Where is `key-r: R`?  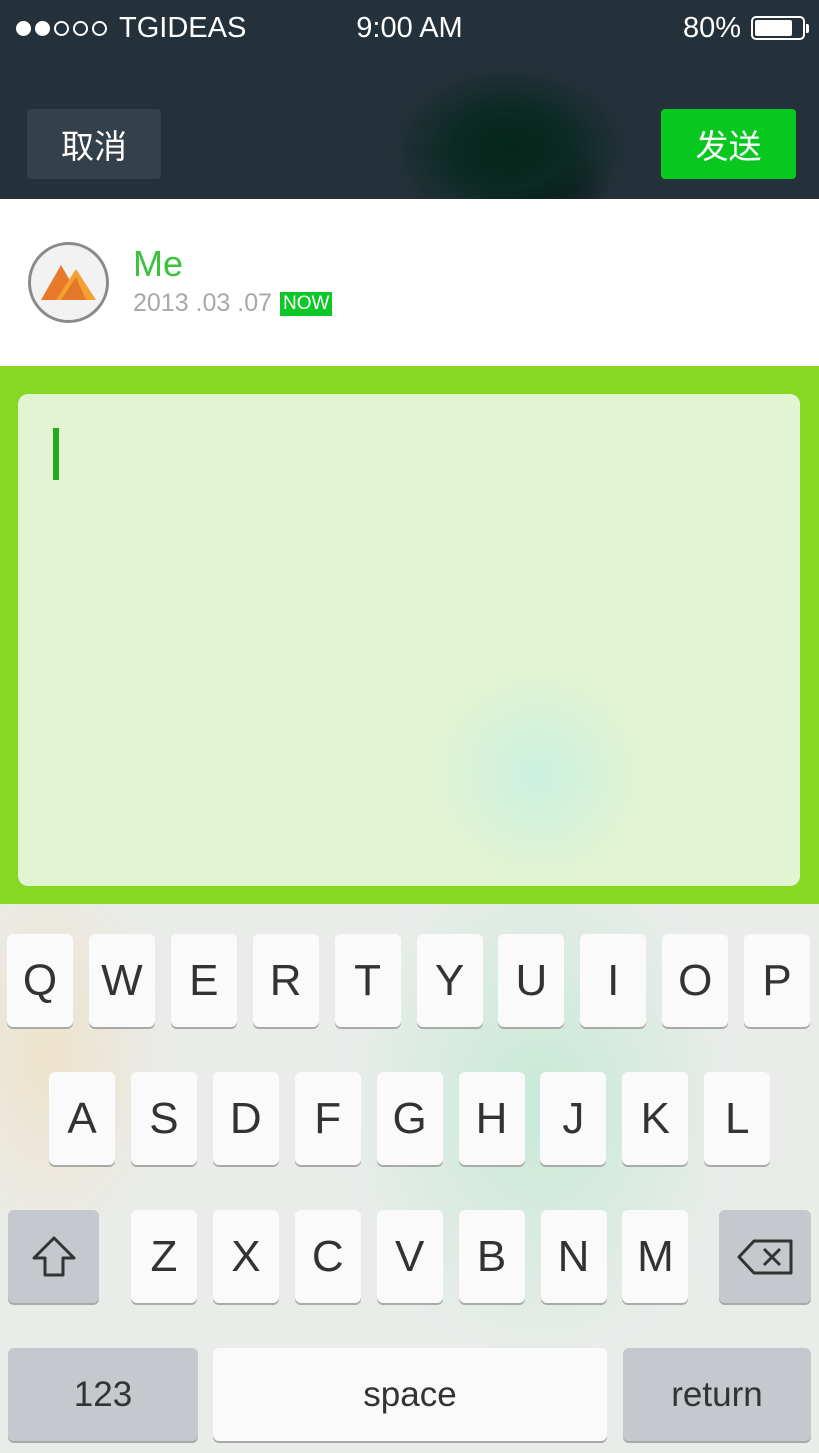 key-r: R is located at coordinates (285, 980).